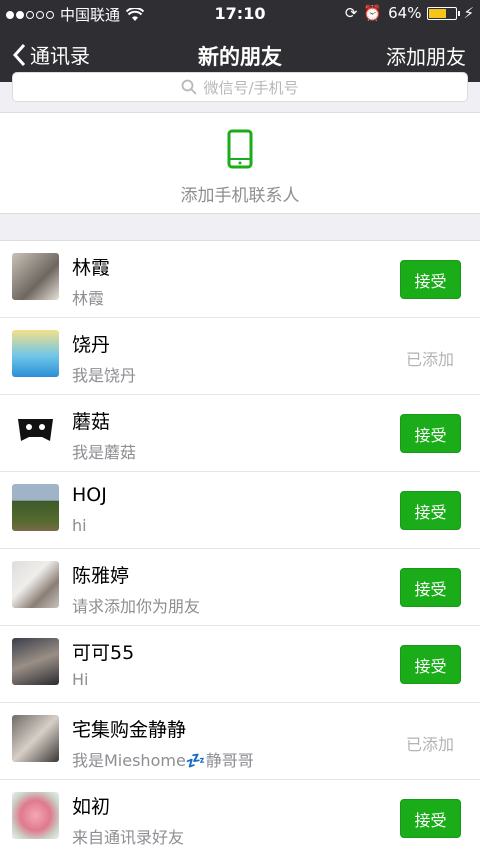 The image size is (480, 854). Describe the element at coordinates (91, 807) in the screenshot. I see `contact-name: 如初` at that location.